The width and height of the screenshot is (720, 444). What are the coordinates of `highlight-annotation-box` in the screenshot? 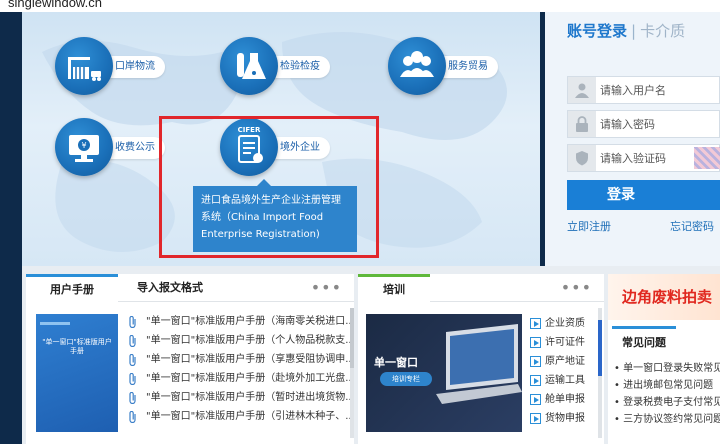 It's located at (269, 187).